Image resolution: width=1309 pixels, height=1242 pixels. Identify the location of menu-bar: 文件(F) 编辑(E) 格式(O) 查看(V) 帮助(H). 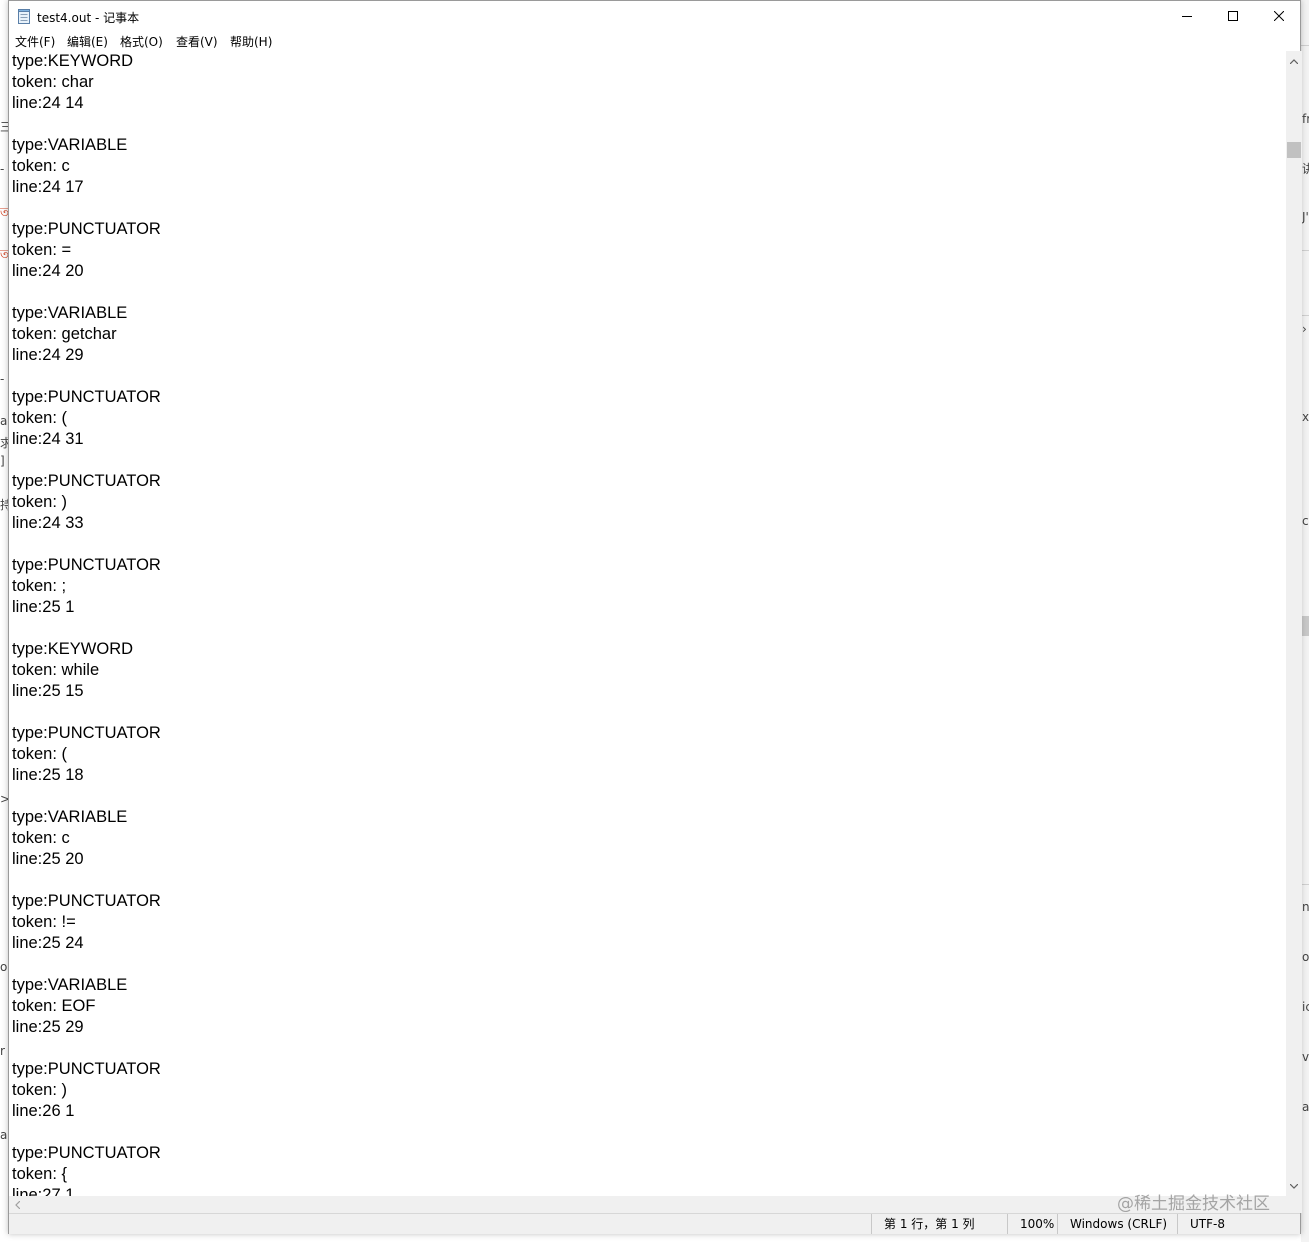
(654, 41).